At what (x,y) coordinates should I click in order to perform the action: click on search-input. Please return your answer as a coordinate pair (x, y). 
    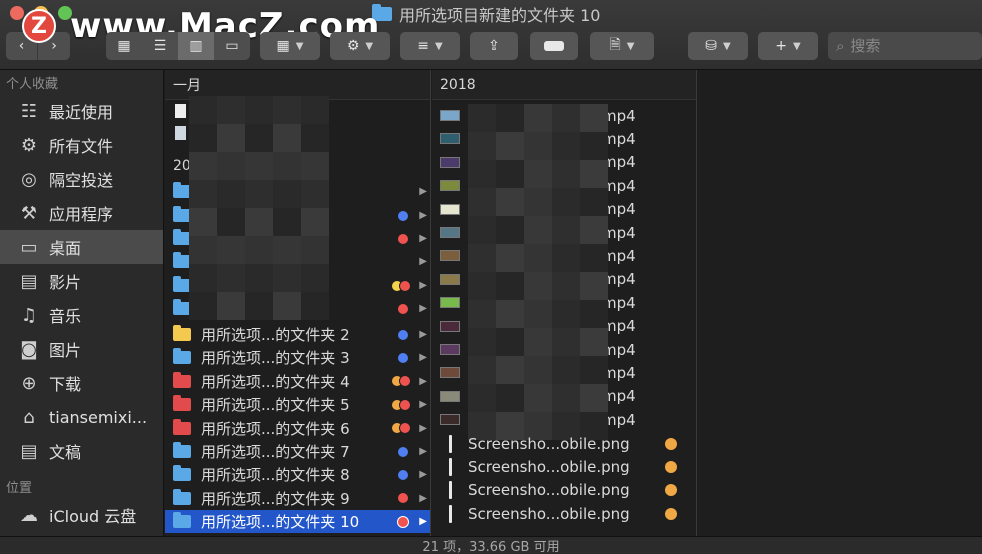
    Looking at the image, I should click on (905, 46).